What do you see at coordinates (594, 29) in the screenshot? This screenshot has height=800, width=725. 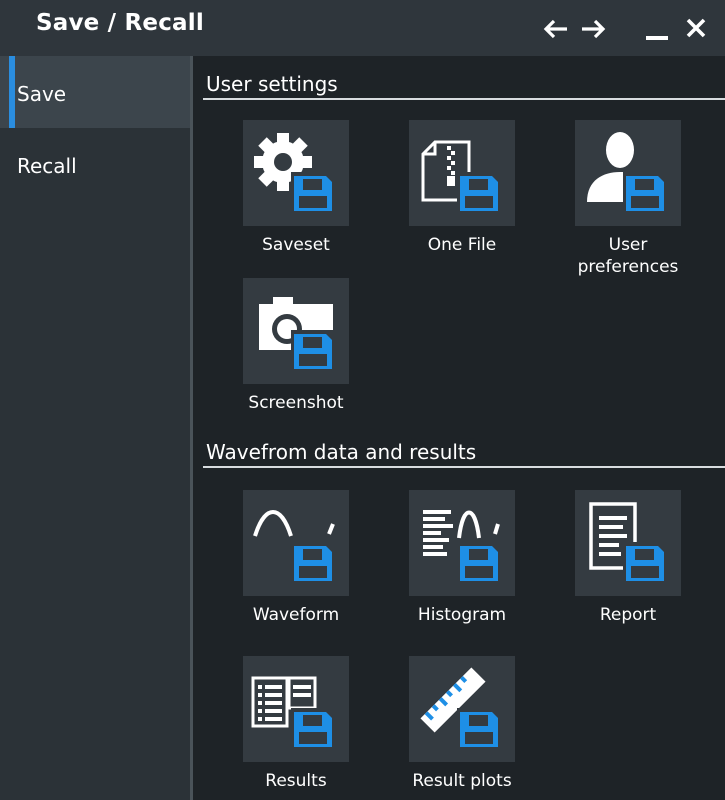 I see `arrow-right-icon` at bounding box center [594, 29].